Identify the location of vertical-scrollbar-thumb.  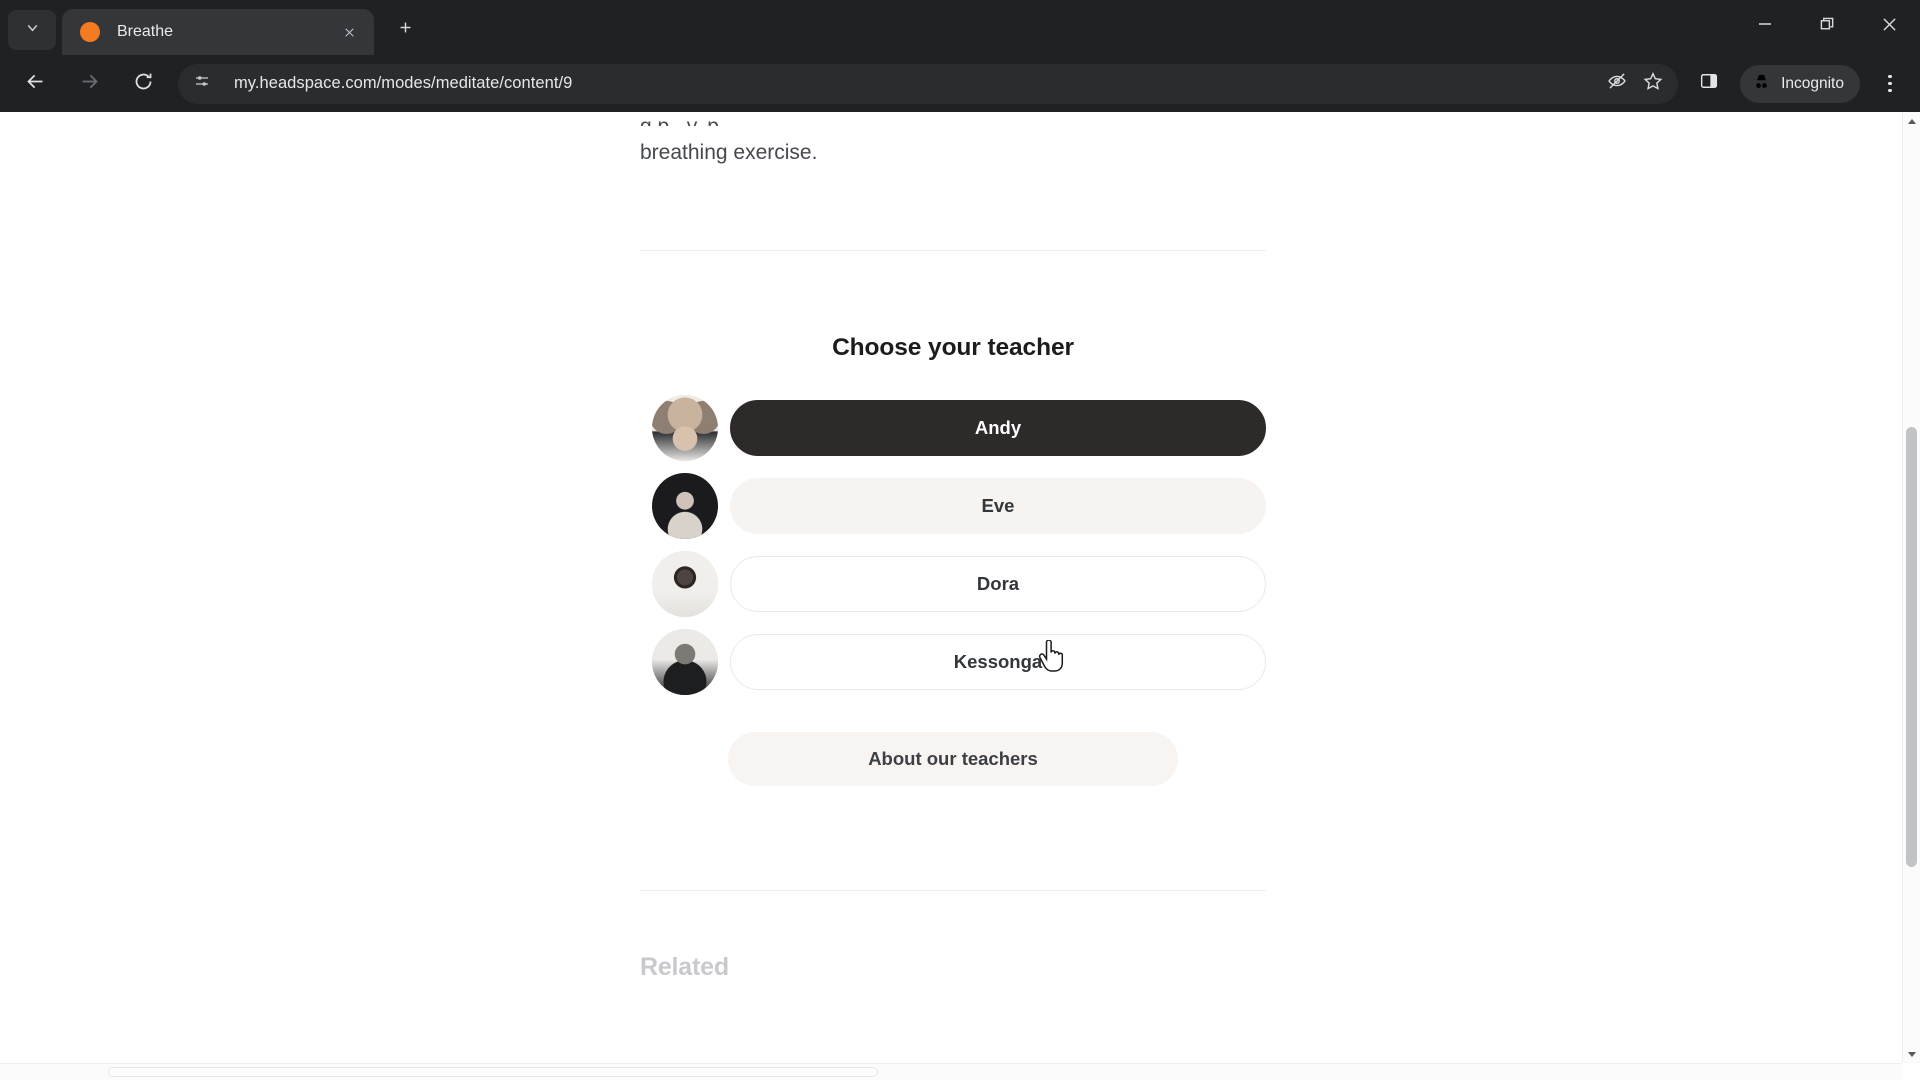
(1911, 647).